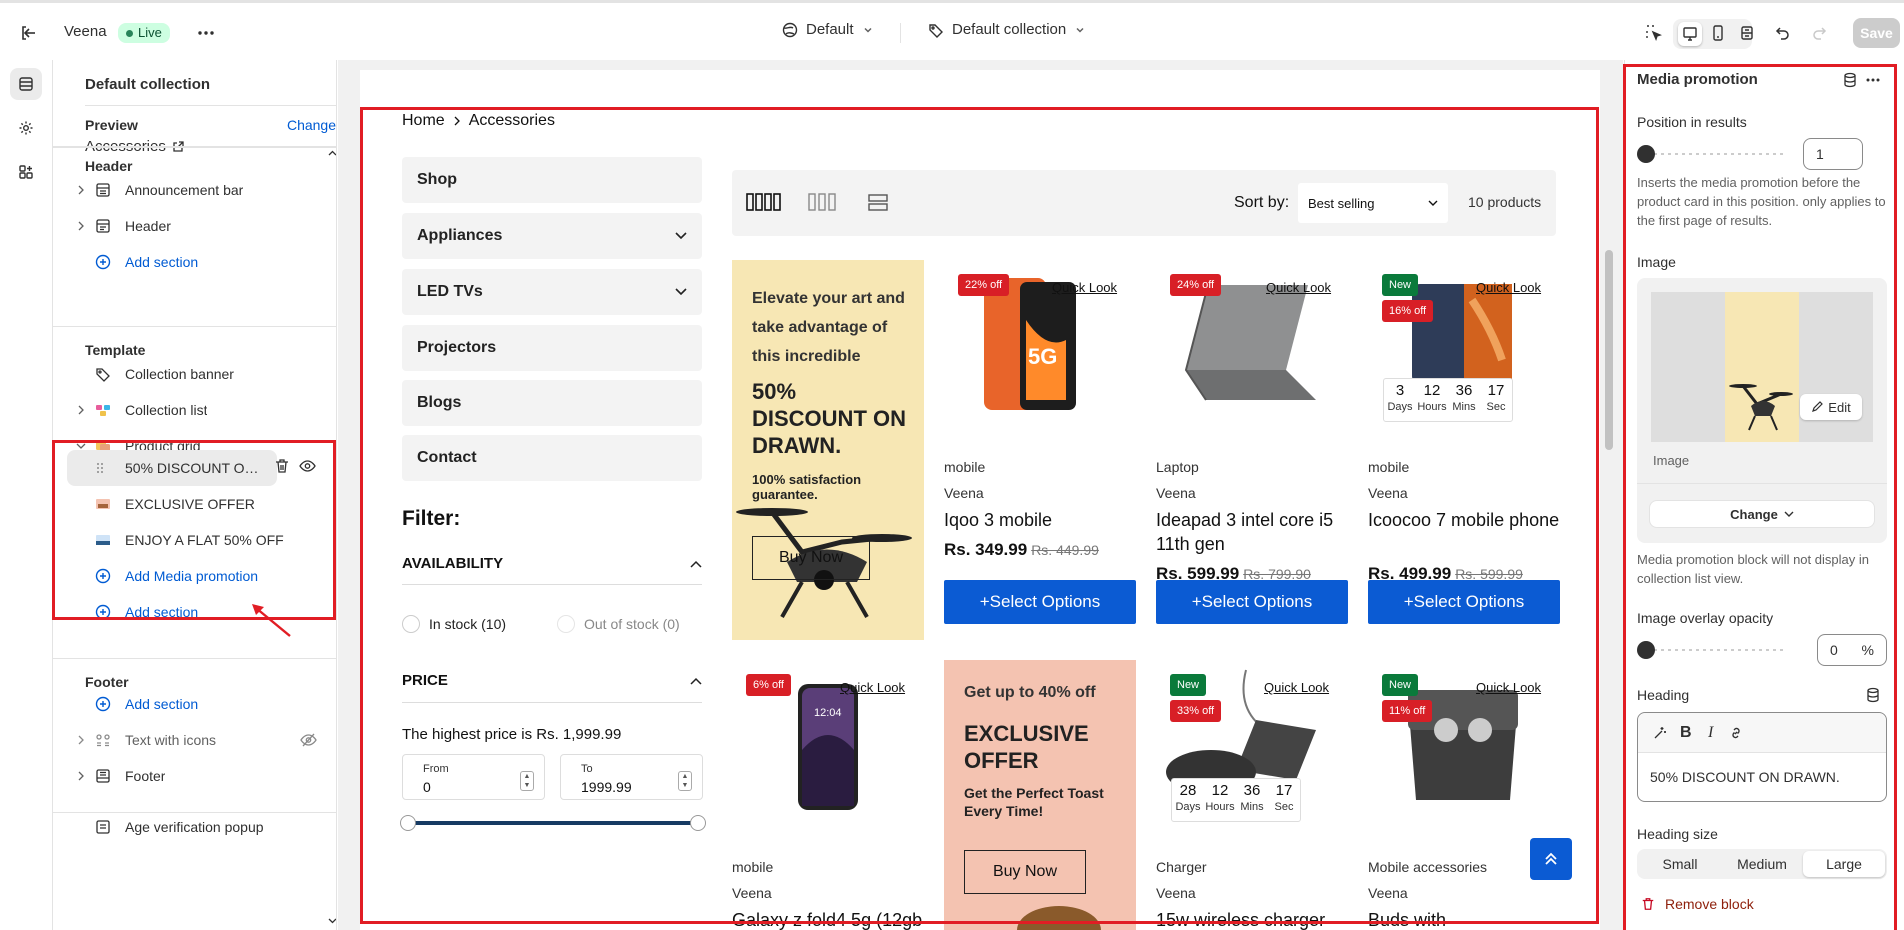 The width and height of the screenshot is (1904, 930). I want to click on scroll-to-top-button, so click(1551, 859).